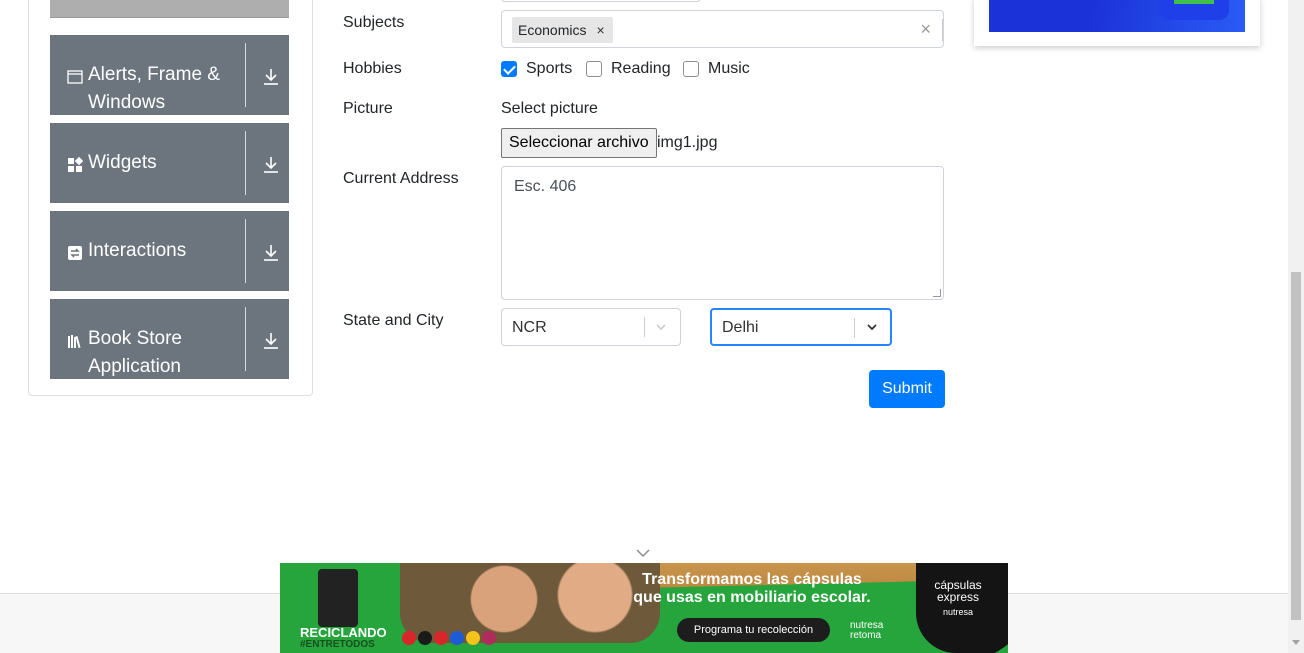 The height and width of the screenshot is (653, 1304). What do you see at coordinates (729, 68) in the screenshot?
I see `hobby-label: Music` at bounding box center [729, 68].